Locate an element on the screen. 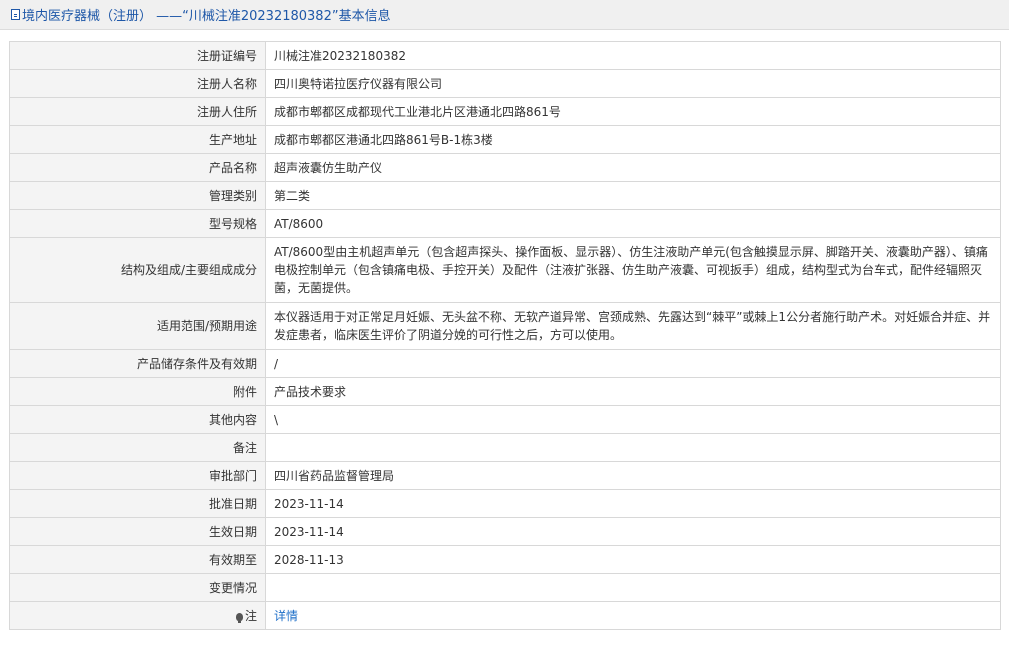 This screenshot has height=647, width=1009. row-value: 第二类 is located at coordinates (633, 195).